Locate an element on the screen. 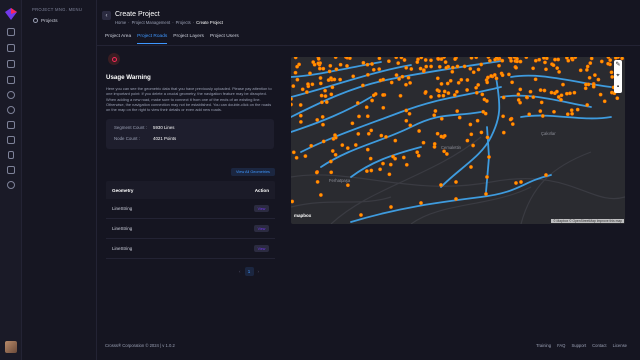  district-label: Cemalettin is located at coordinates (451, 147).